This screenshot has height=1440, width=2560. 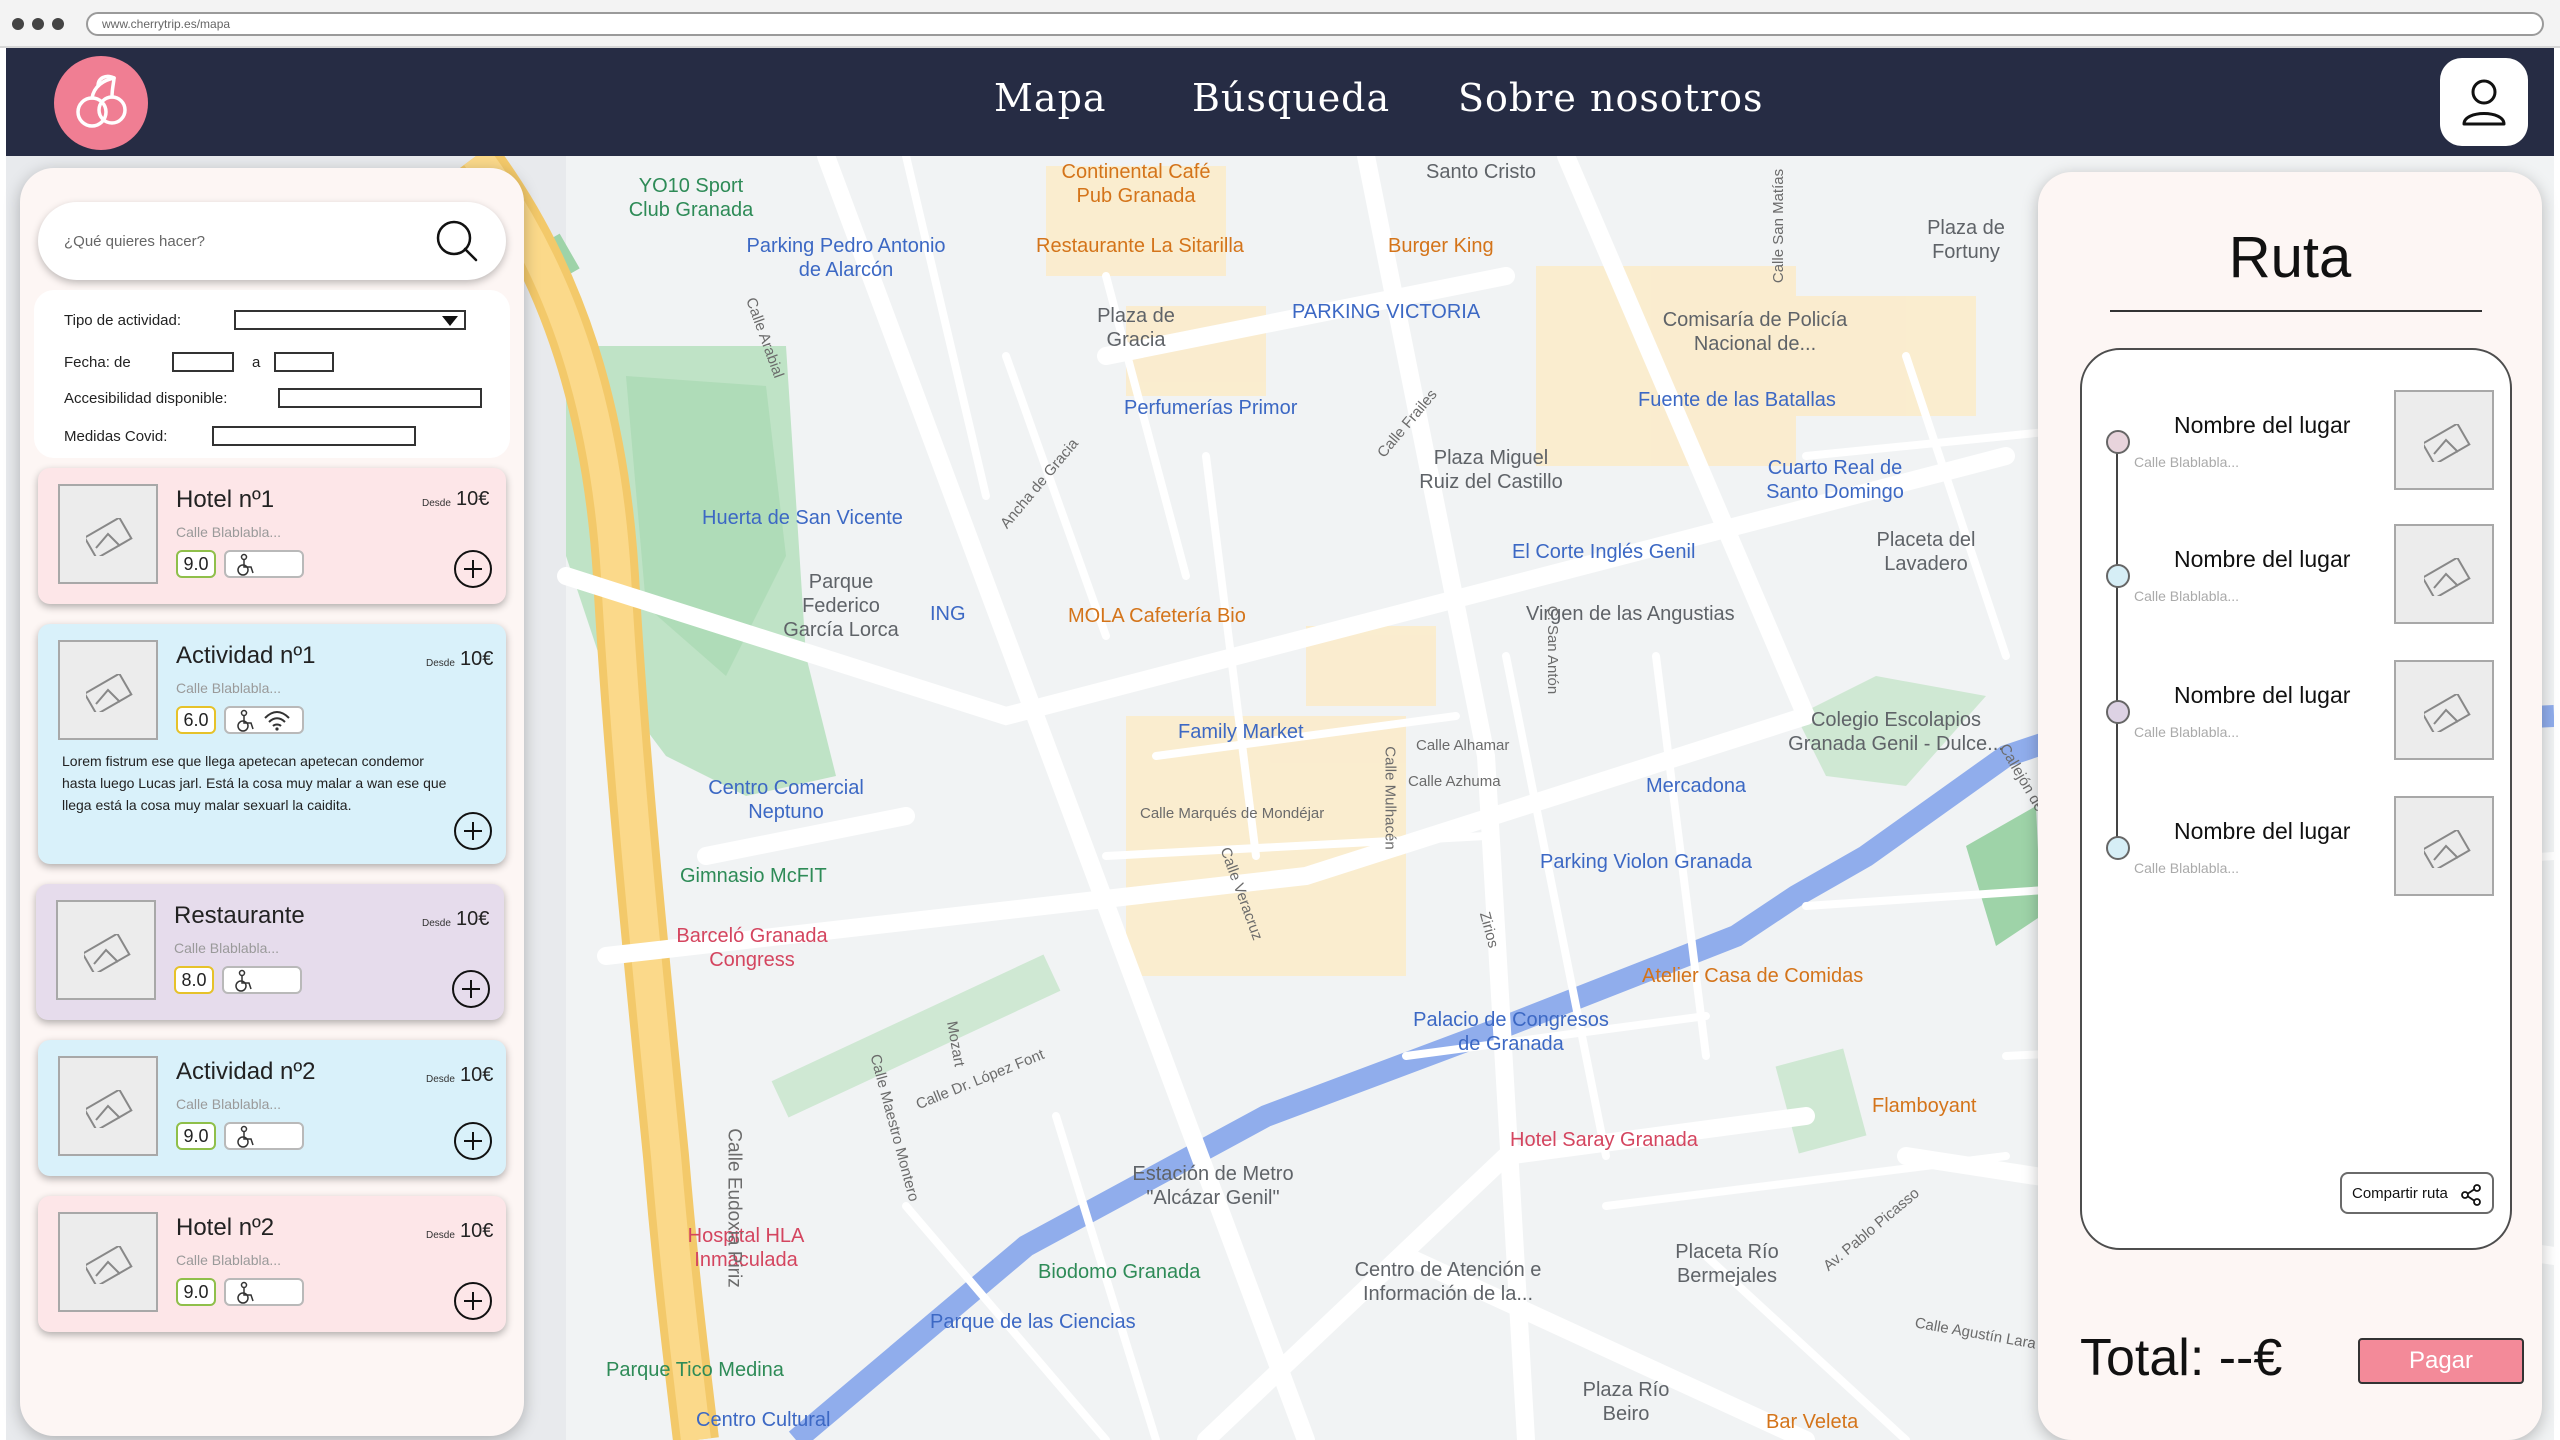 I want to click on map-label: PARKING VICTORIA, so click(x=1386, y=312).